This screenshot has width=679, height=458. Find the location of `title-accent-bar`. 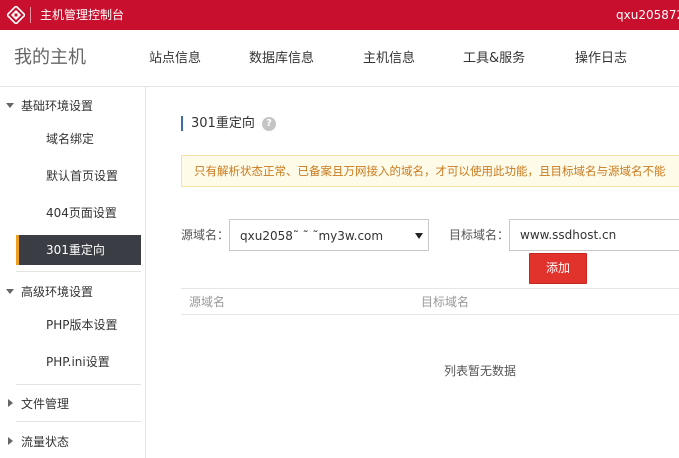

title-accent-bar is located at coordinates (182, 123).